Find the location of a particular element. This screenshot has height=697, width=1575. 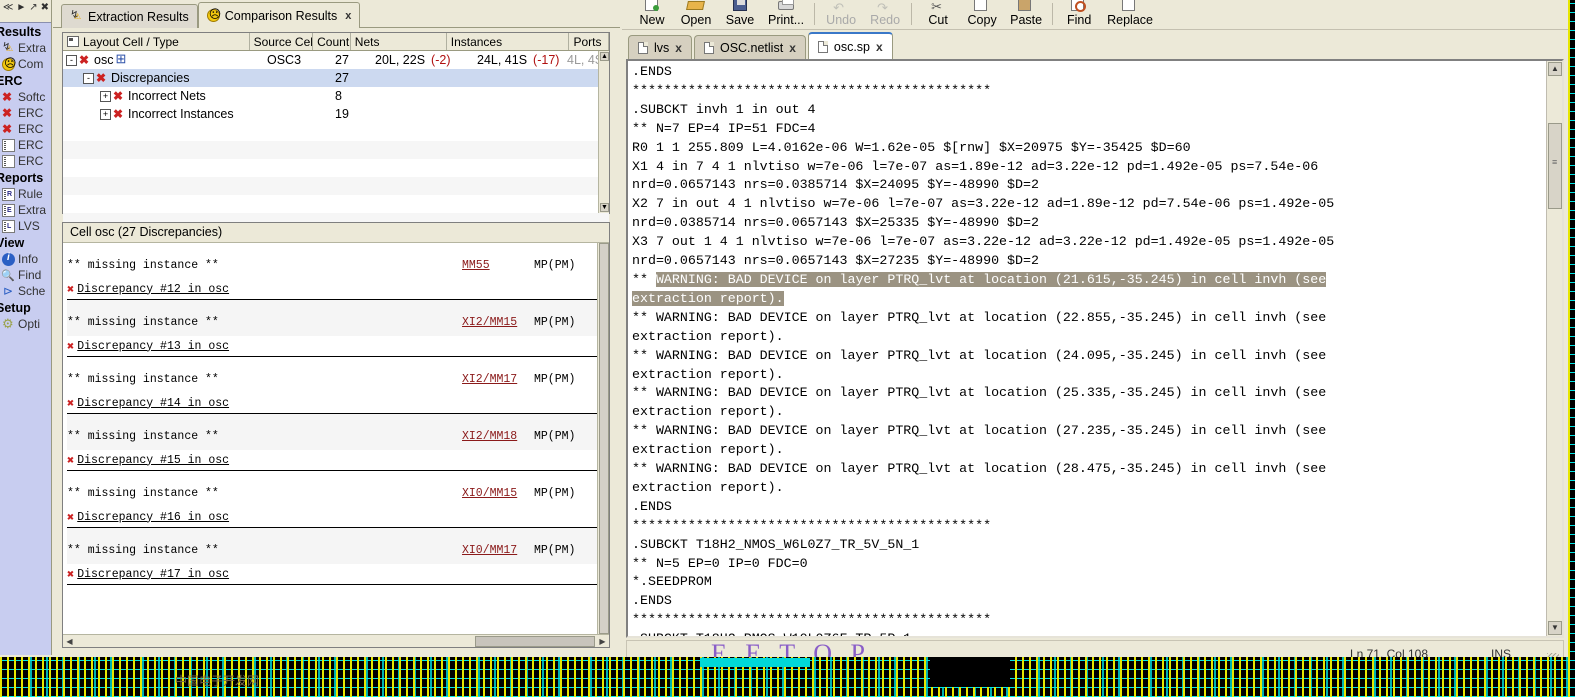

undo-arrow-icon: ↶ is located at coordinates (839, 6).